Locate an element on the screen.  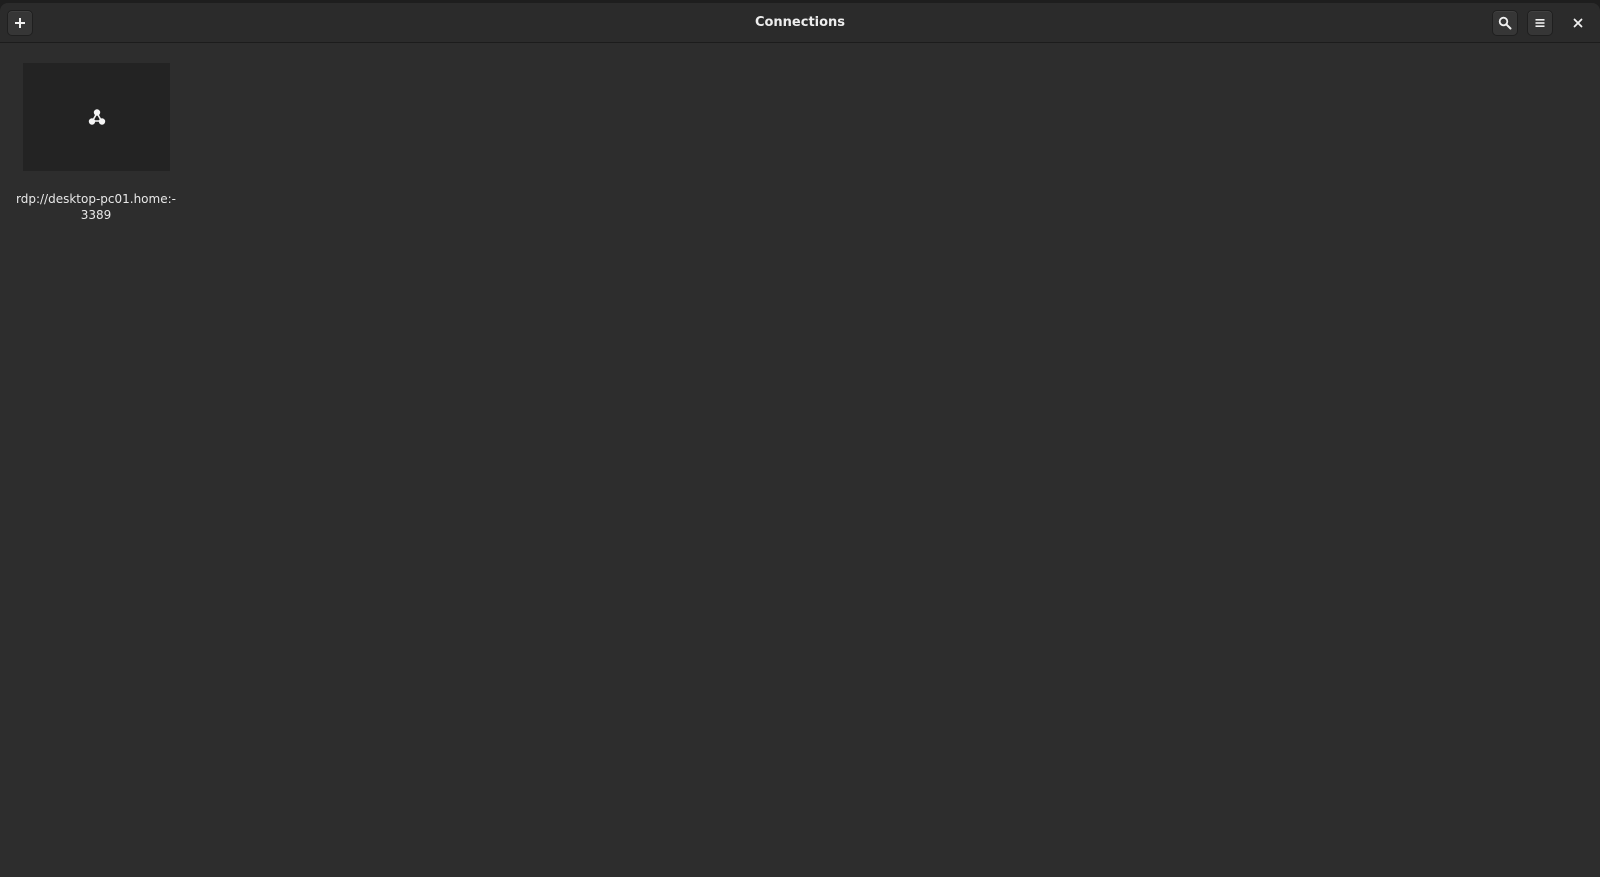
window-title: Connections is located at coordinates (800, 22).